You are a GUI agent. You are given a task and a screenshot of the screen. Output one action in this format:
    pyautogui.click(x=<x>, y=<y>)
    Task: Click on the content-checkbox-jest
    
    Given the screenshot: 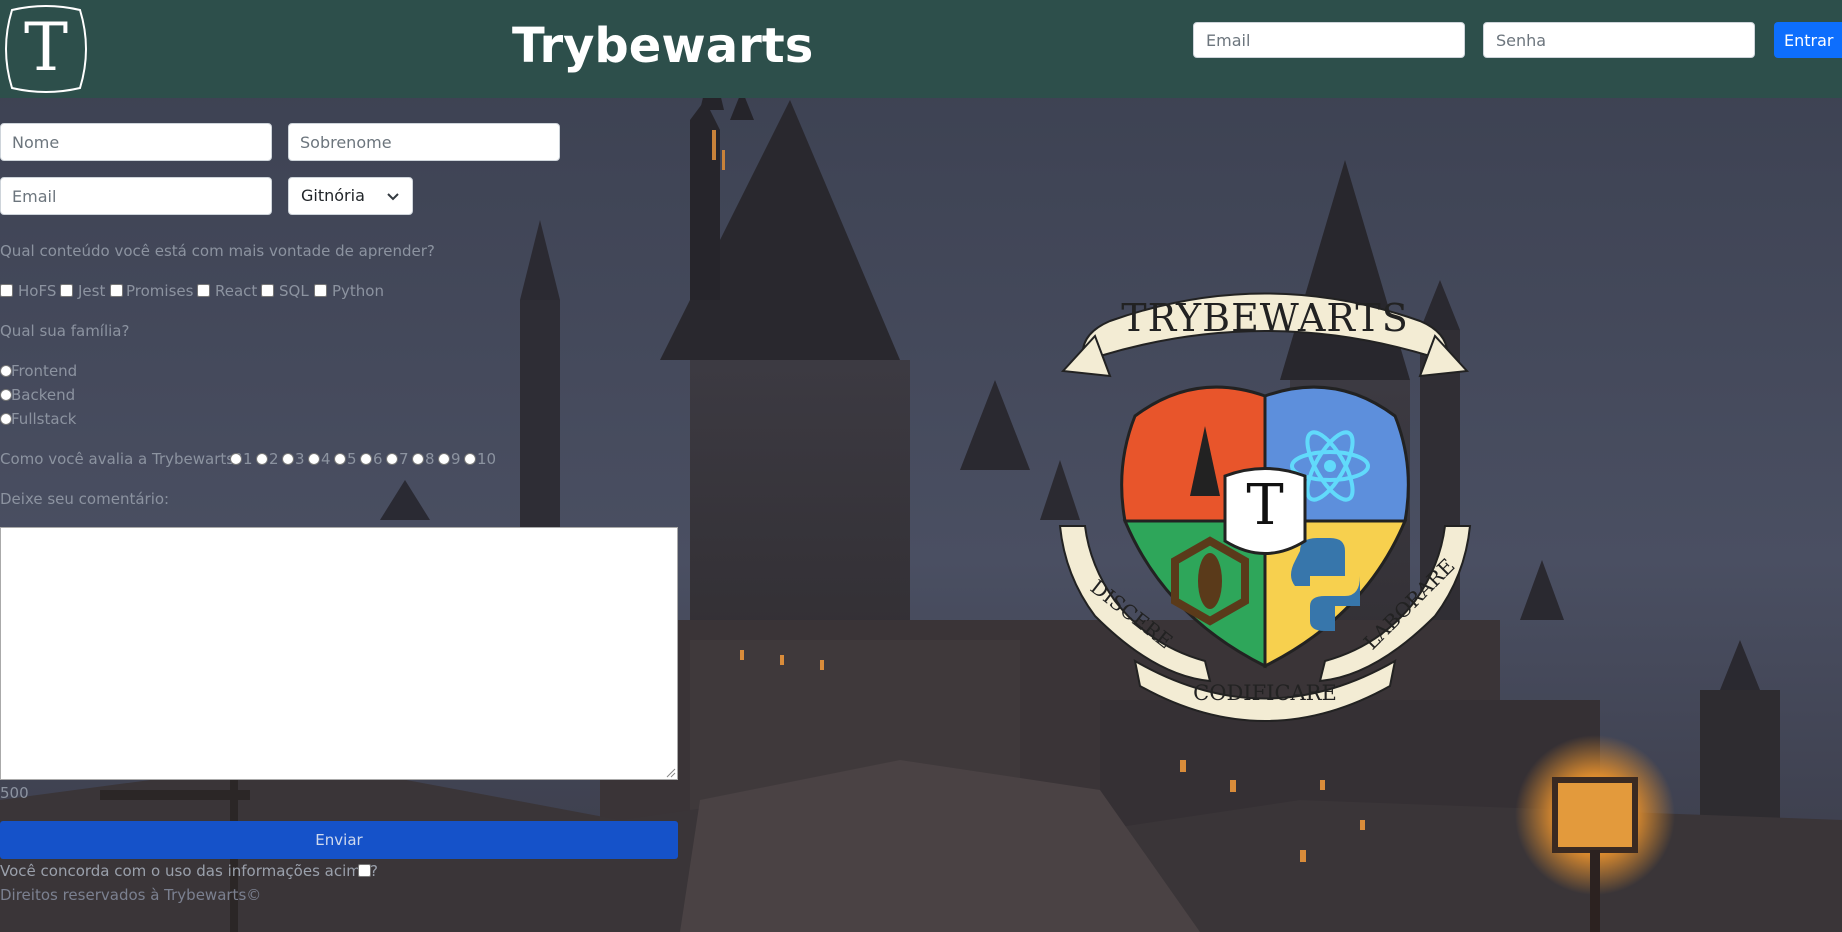 What is the action you would take?
    pyautogui.click(x=66, y=290)
    